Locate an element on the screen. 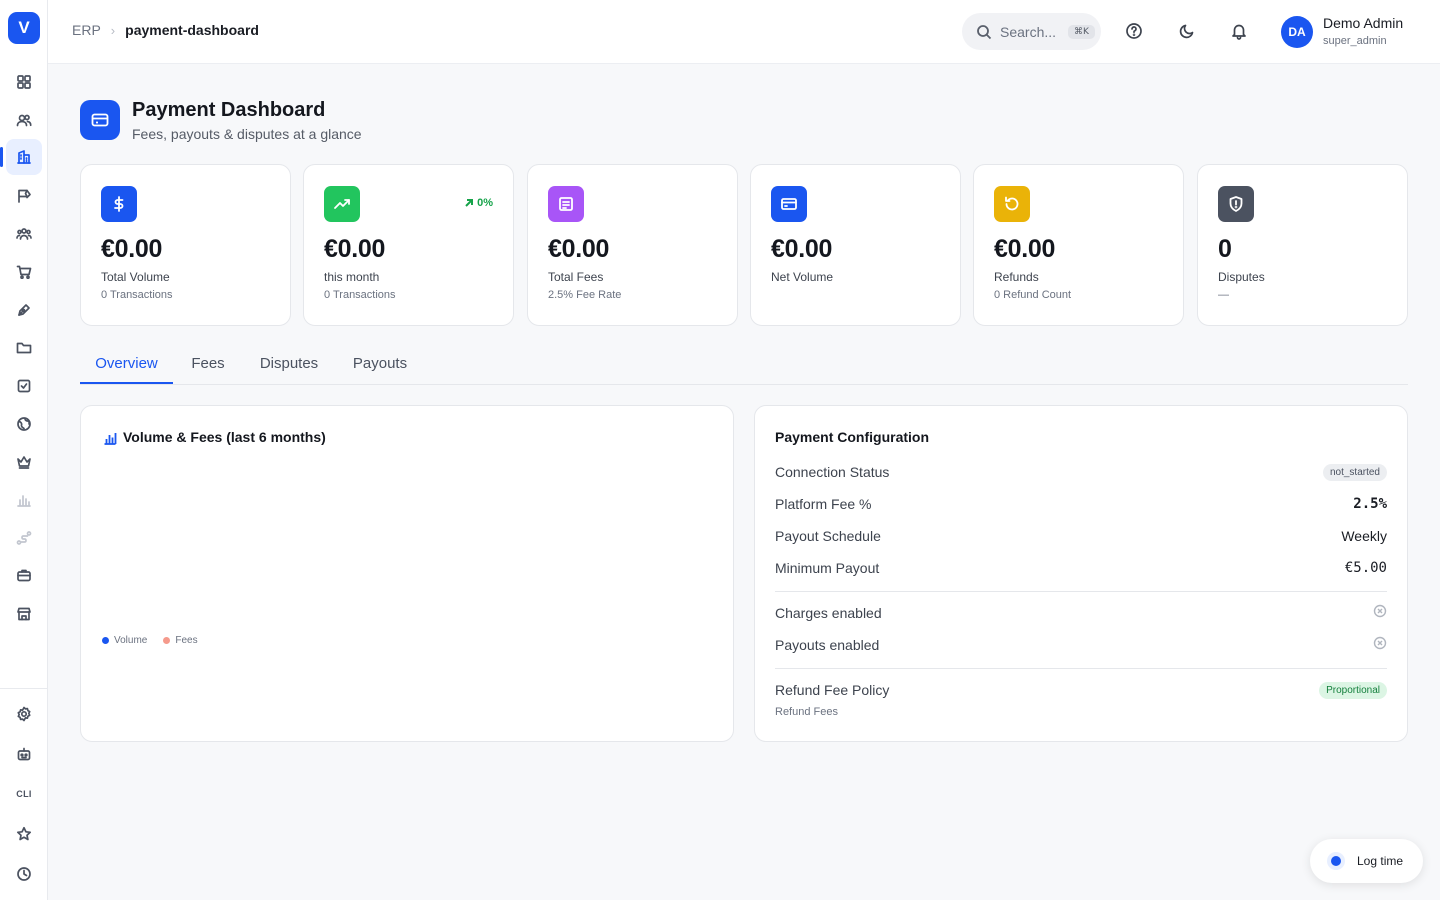 This screenshot has width=1440, height=900. moon-icon is located at coordinates (1187, 31).